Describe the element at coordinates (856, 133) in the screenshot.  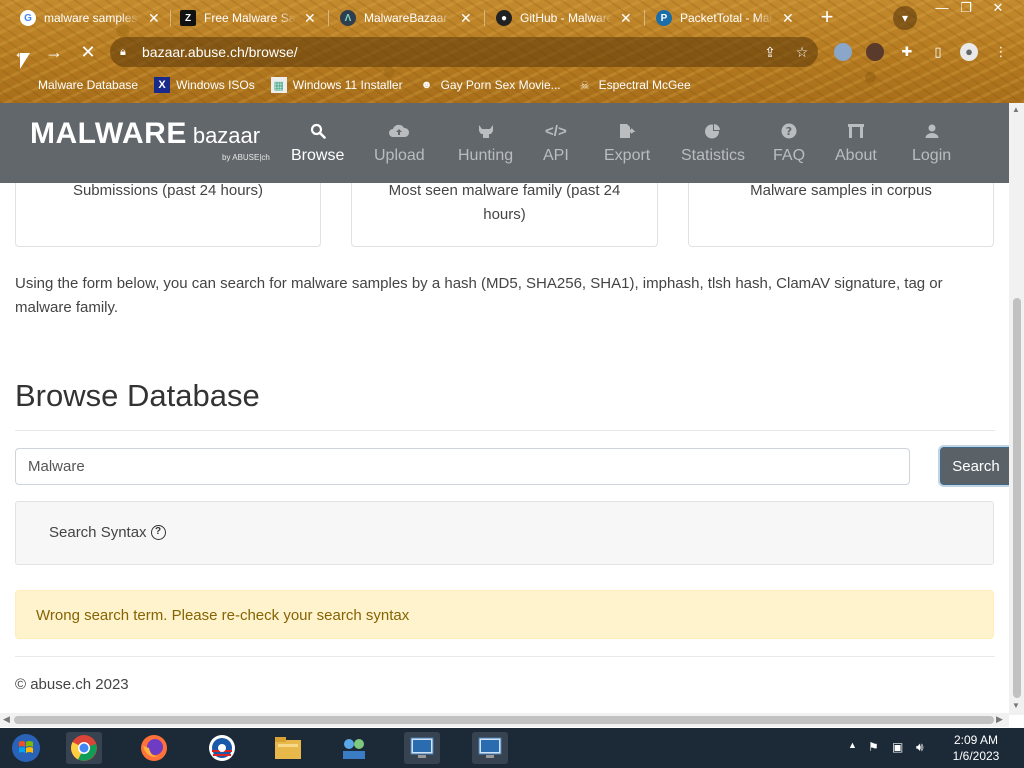
I see `building-icon` at that location.